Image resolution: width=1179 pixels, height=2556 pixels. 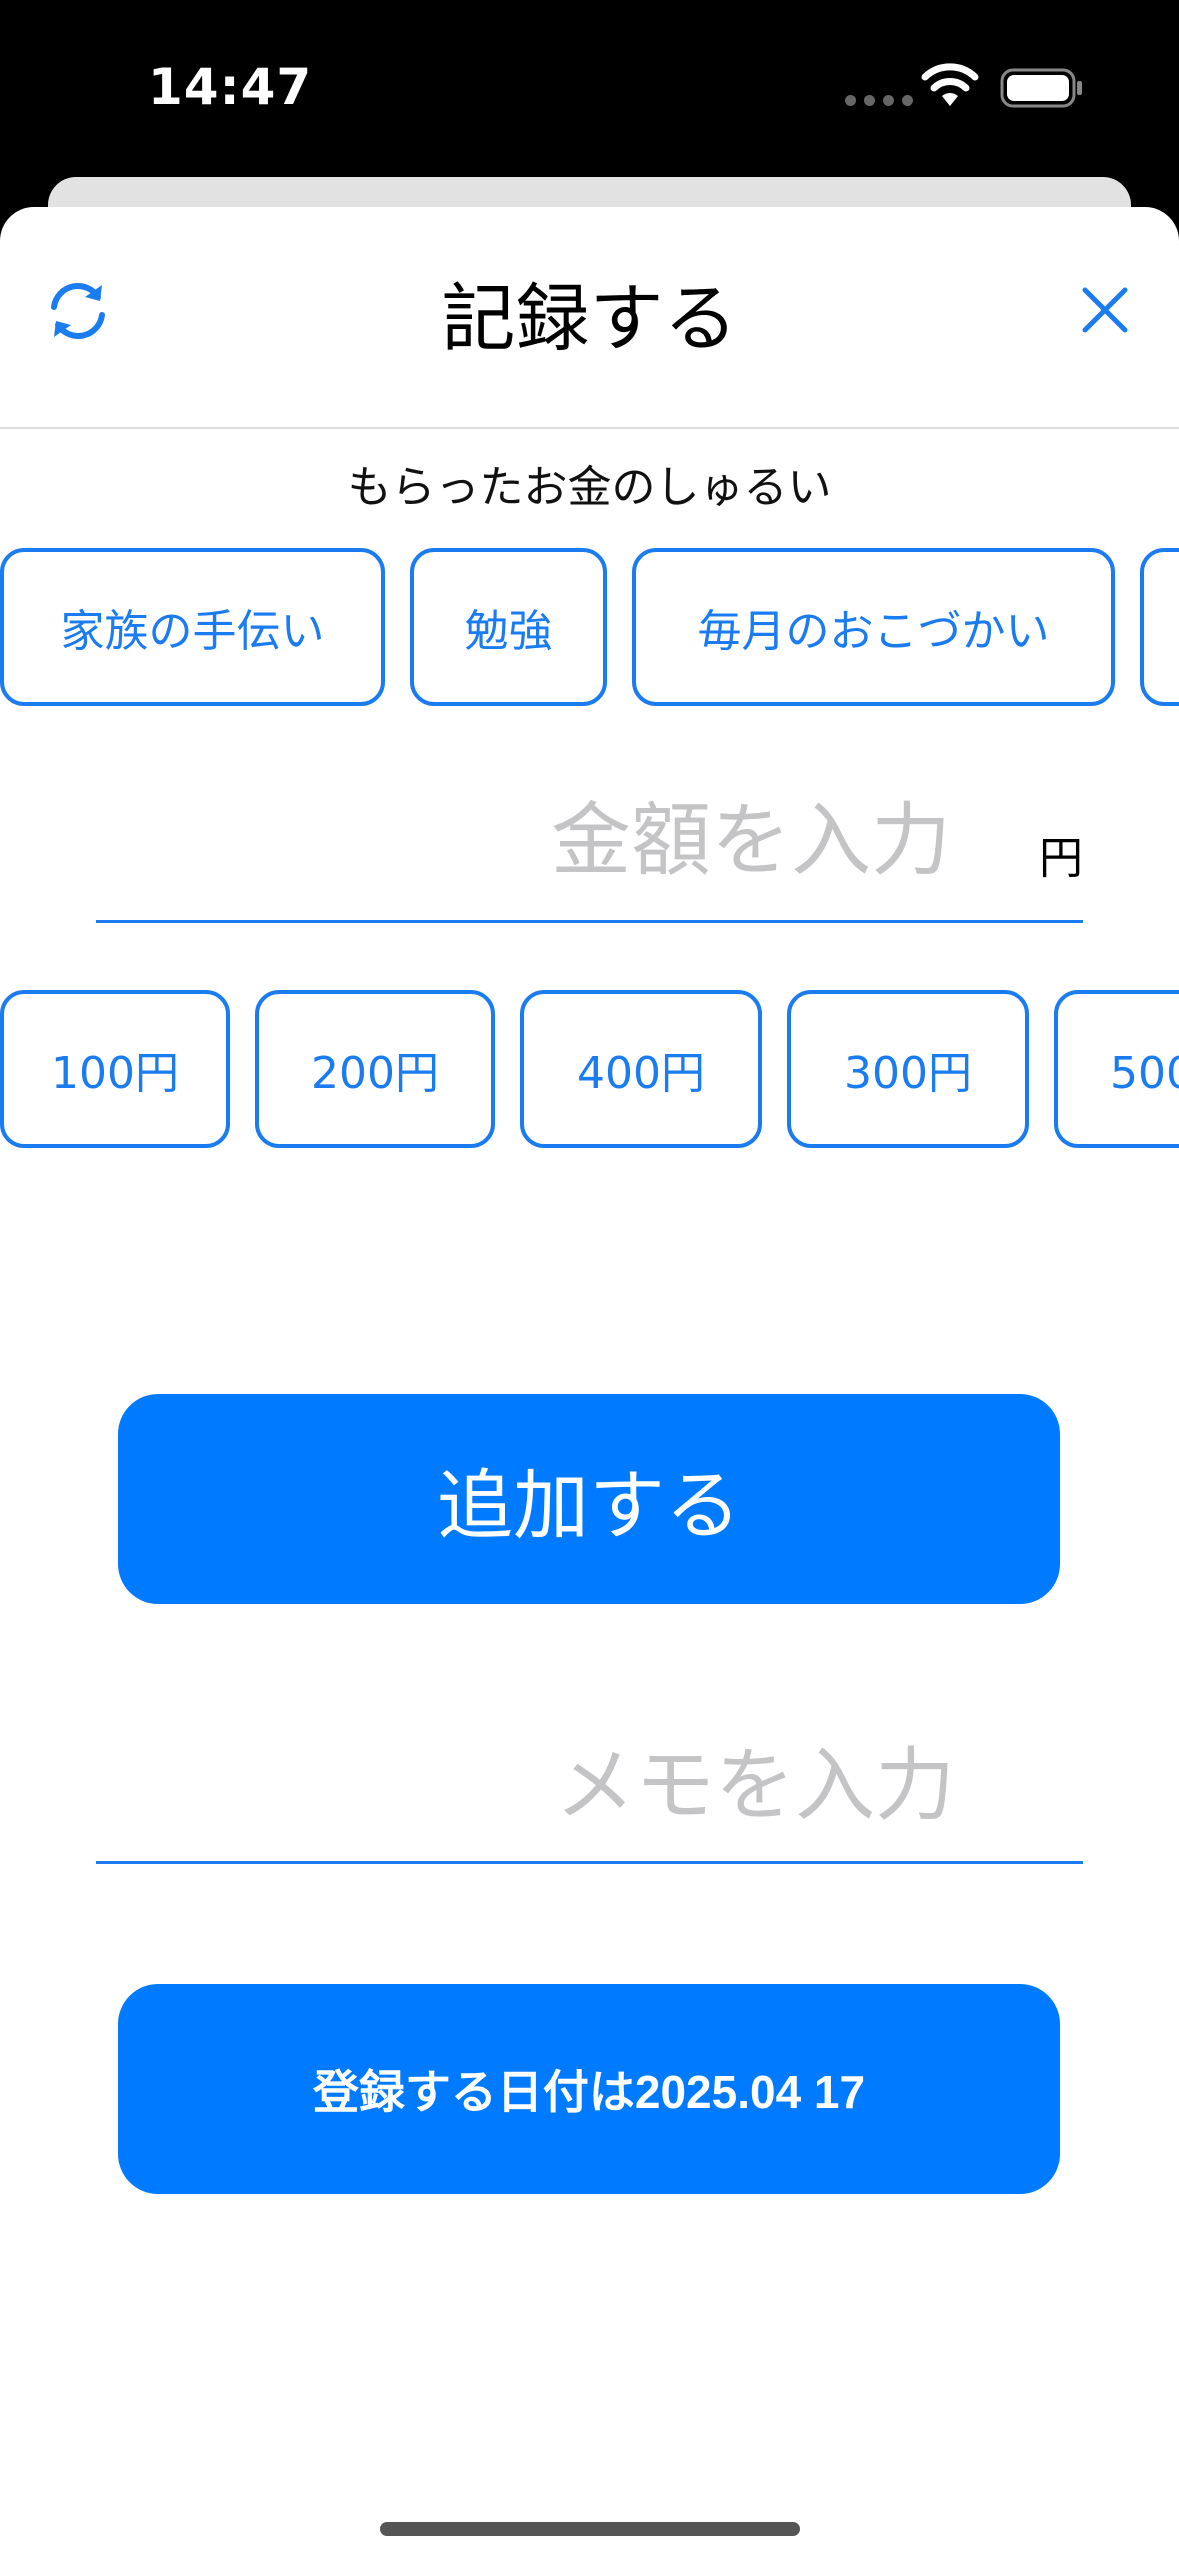 What do you see at coordinates (589, 1506) in the screenshot?
I see `add-button-label: 追加する` at bounding box center [589, 1506].